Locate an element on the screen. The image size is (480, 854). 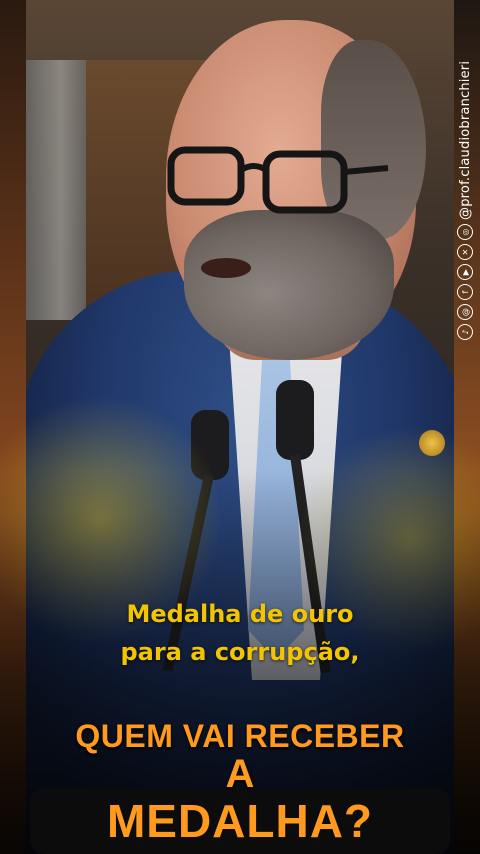
x-icon: ✕ is located at coordinates (465, 252).